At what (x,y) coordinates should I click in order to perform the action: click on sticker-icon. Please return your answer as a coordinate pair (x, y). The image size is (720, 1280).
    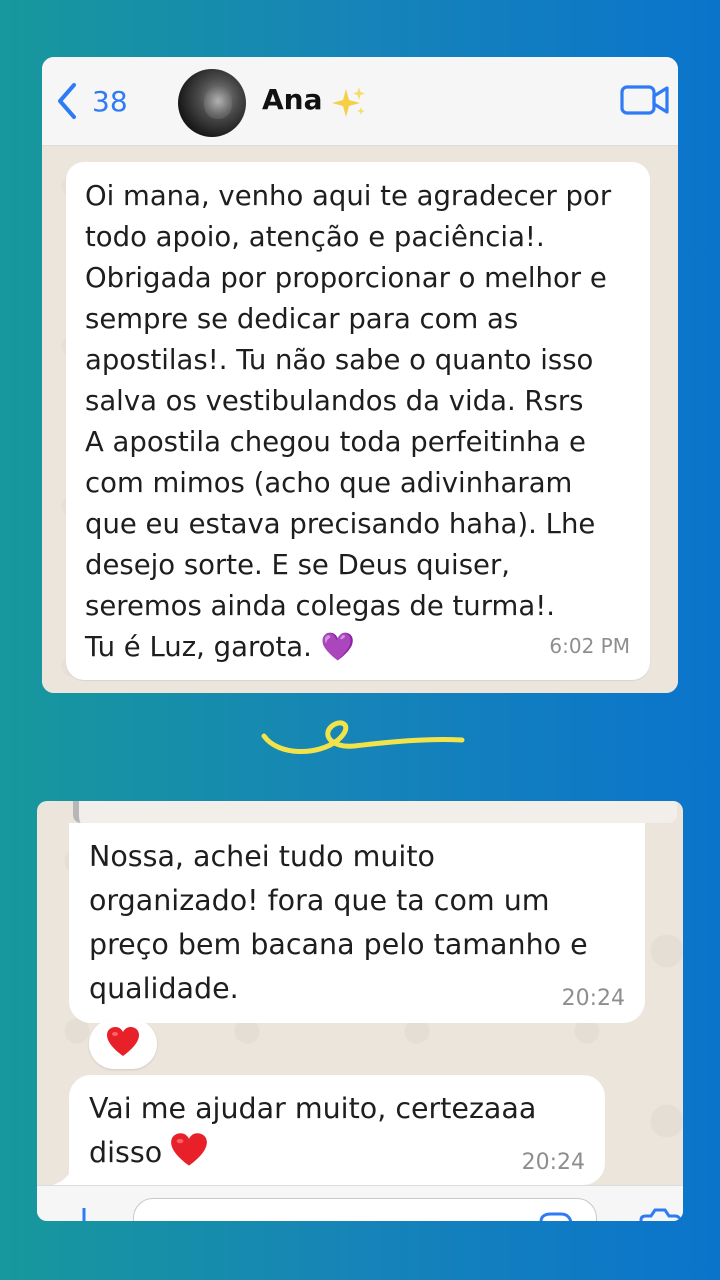
    Looking at the image, I should click on (555, 1216).